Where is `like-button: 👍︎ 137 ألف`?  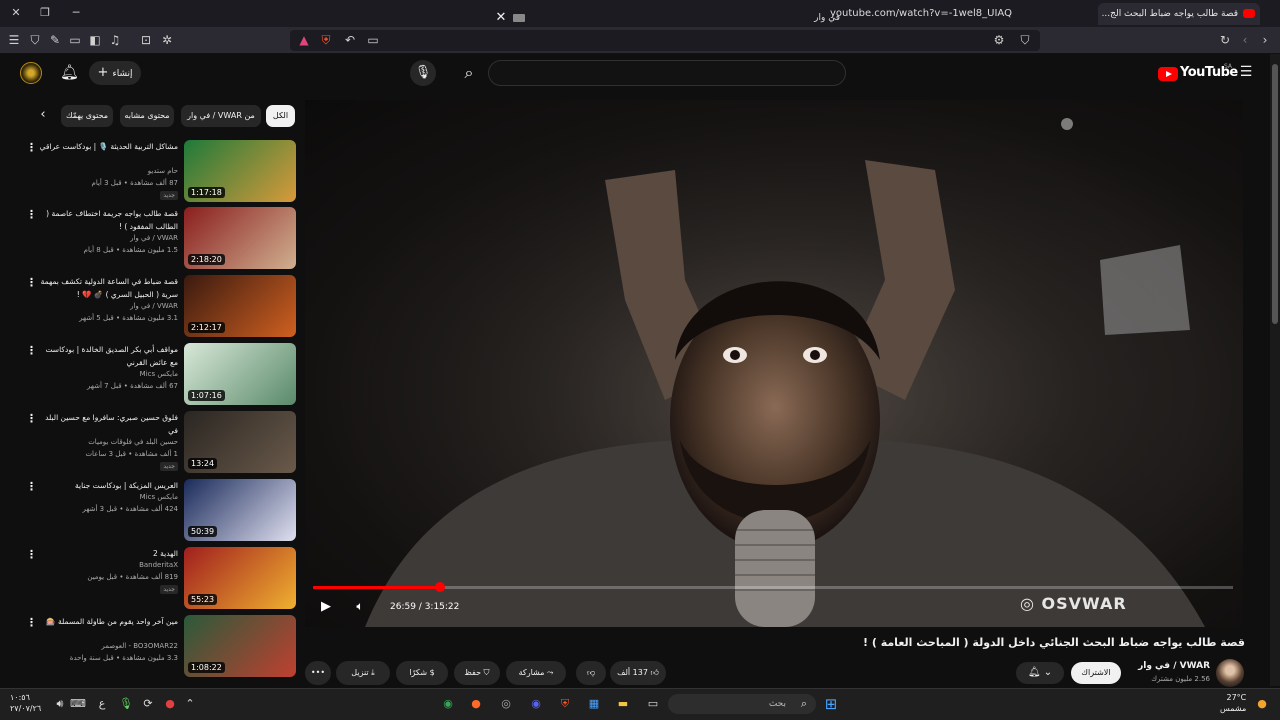
like-button: 👍︎ 137 ألف is located at coordinates (638, 673).